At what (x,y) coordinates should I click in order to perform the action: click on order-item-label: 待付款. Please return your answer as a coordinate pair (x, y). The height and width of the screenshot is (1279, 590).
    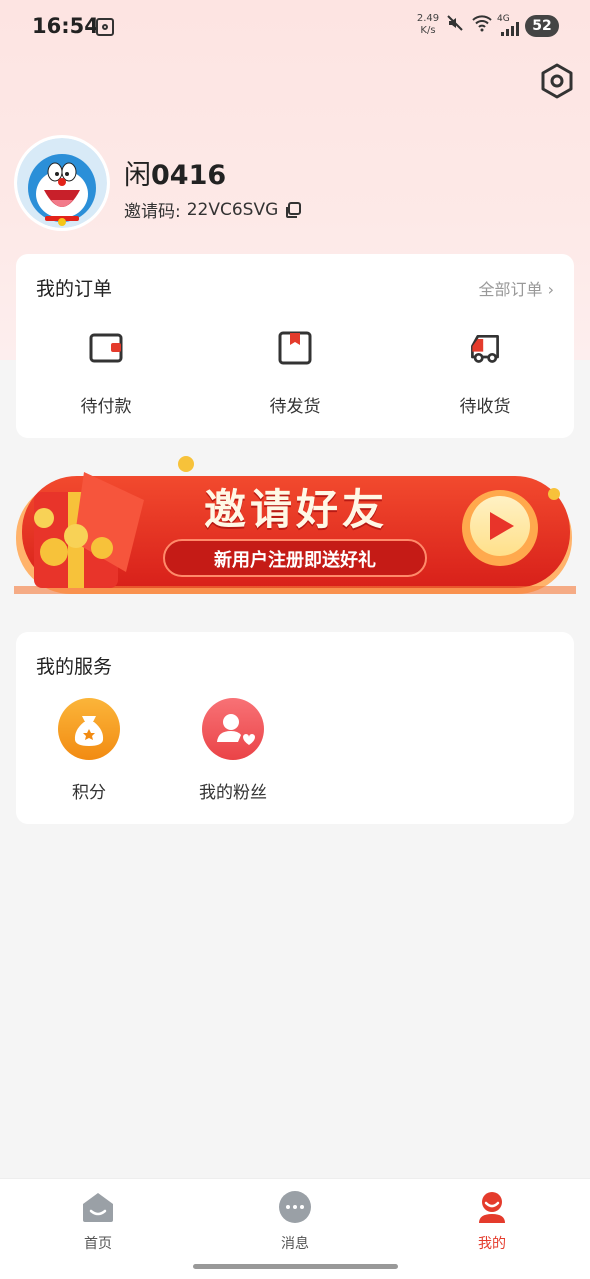
    Looking at the image, I should click on (106, 407).